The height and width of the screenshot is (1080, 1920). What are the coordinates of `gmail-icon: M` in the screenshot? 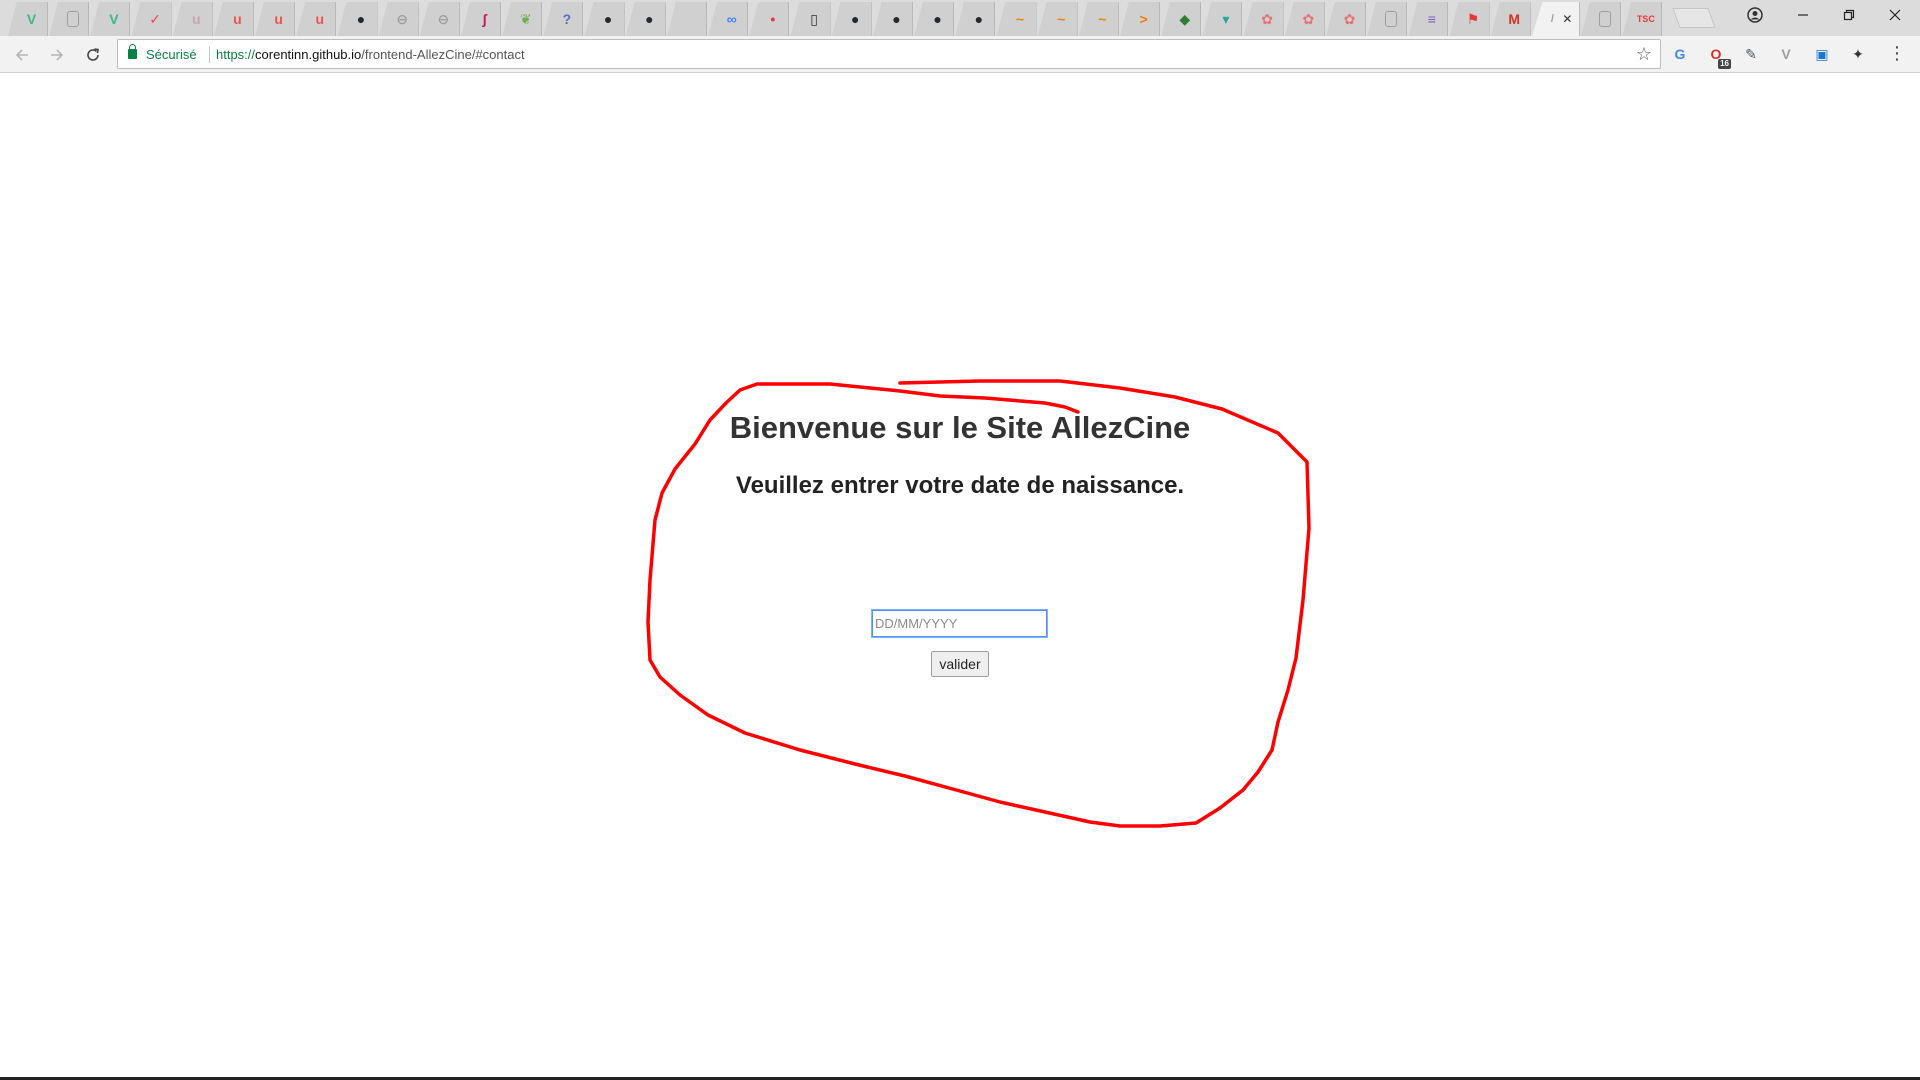 It's located at (1514, 19).